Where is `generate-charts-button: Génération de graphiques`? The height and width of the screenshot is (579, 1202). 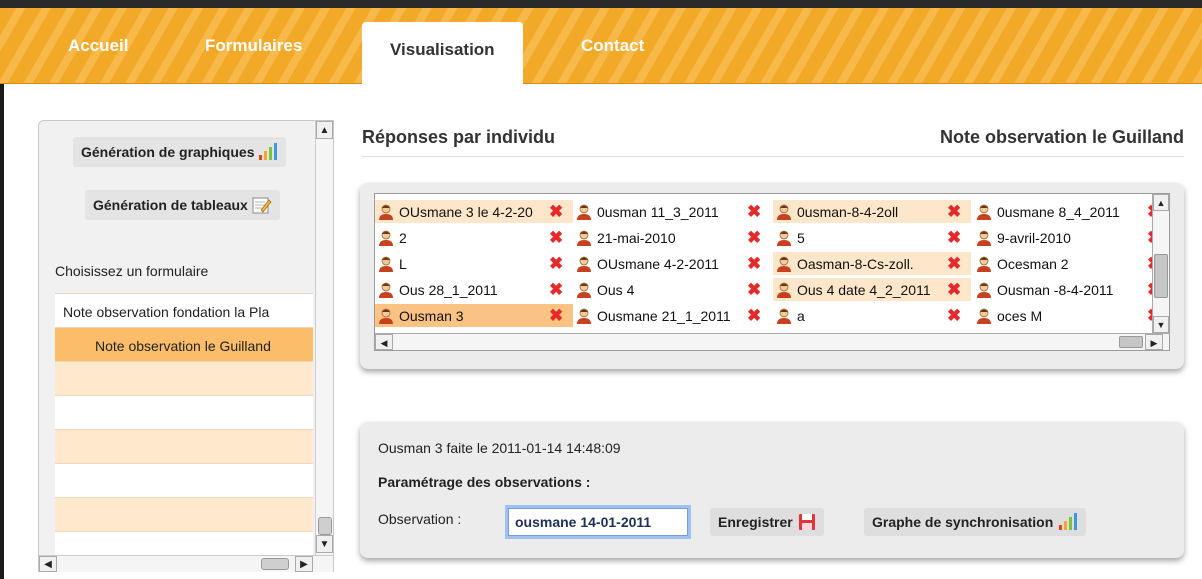
generate-charts-button: Génération de graphiques is located at coordinates (180, 152).